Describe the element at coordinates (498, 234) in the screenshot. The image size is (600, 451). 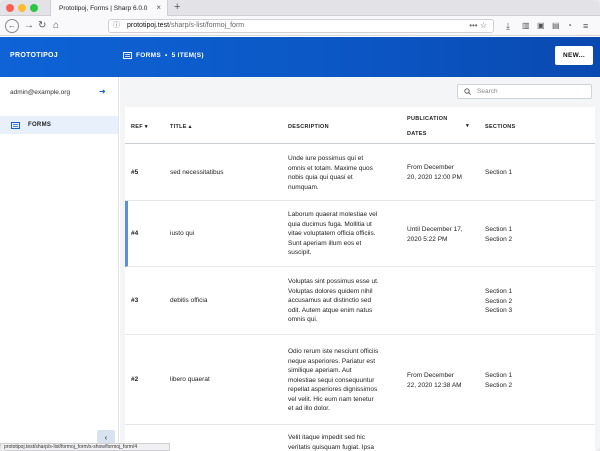
I see `cell-sections: Section 1 Section 2` at that location.